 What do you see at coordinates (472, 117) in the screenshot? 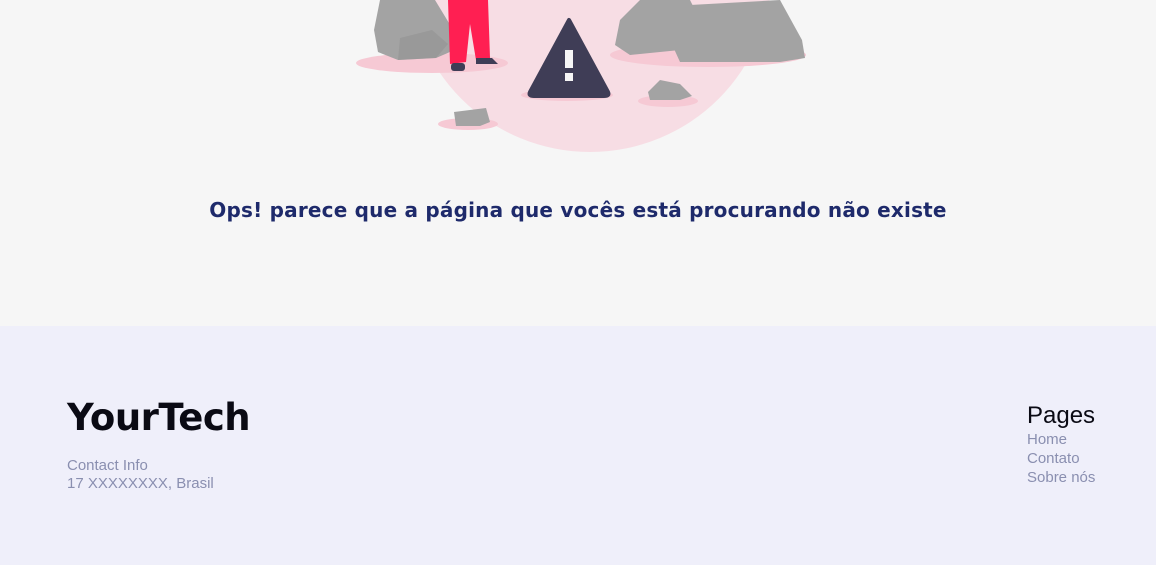
I see `small-rock-left` at bounding box center [472, 117].